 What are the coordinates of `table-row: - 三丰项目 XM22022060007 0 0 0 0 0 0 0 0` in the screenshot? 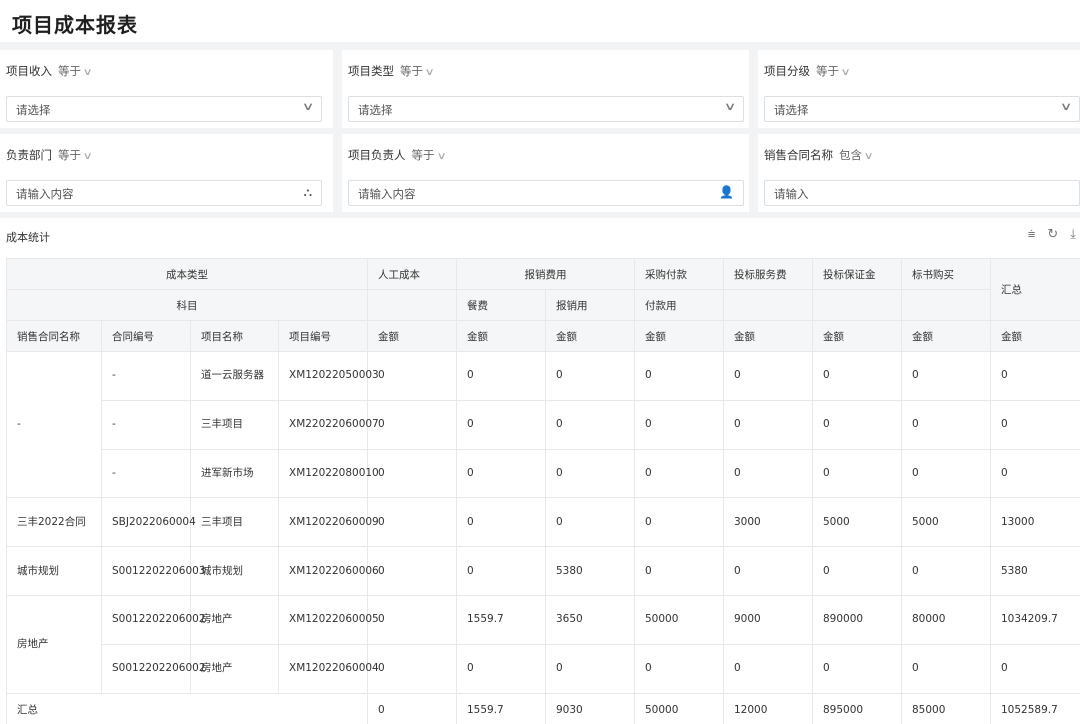 It's located at (543, 424).